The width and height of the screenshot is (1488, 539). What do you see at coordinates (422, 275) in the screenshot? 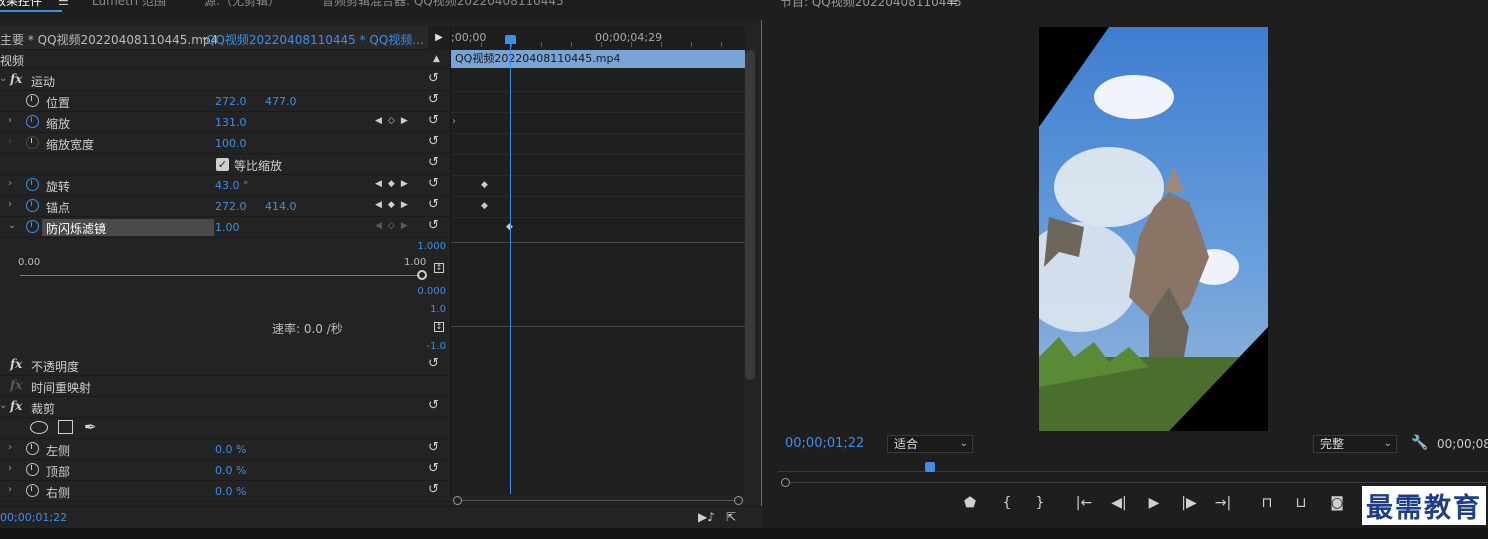
I see `value-slider-handle` at bounding box center [422, 275].